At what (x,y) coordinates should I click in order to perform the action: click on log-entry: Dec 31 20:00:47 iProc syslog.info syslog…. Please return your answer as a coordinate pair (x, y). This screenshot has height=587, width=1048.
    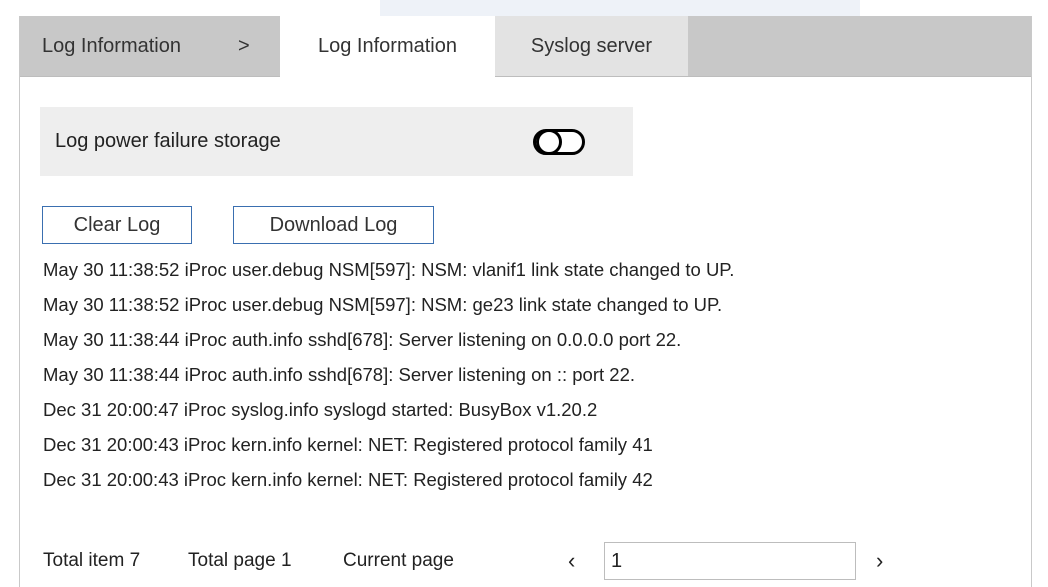
    Looking at the image, I should click on (320, 409).